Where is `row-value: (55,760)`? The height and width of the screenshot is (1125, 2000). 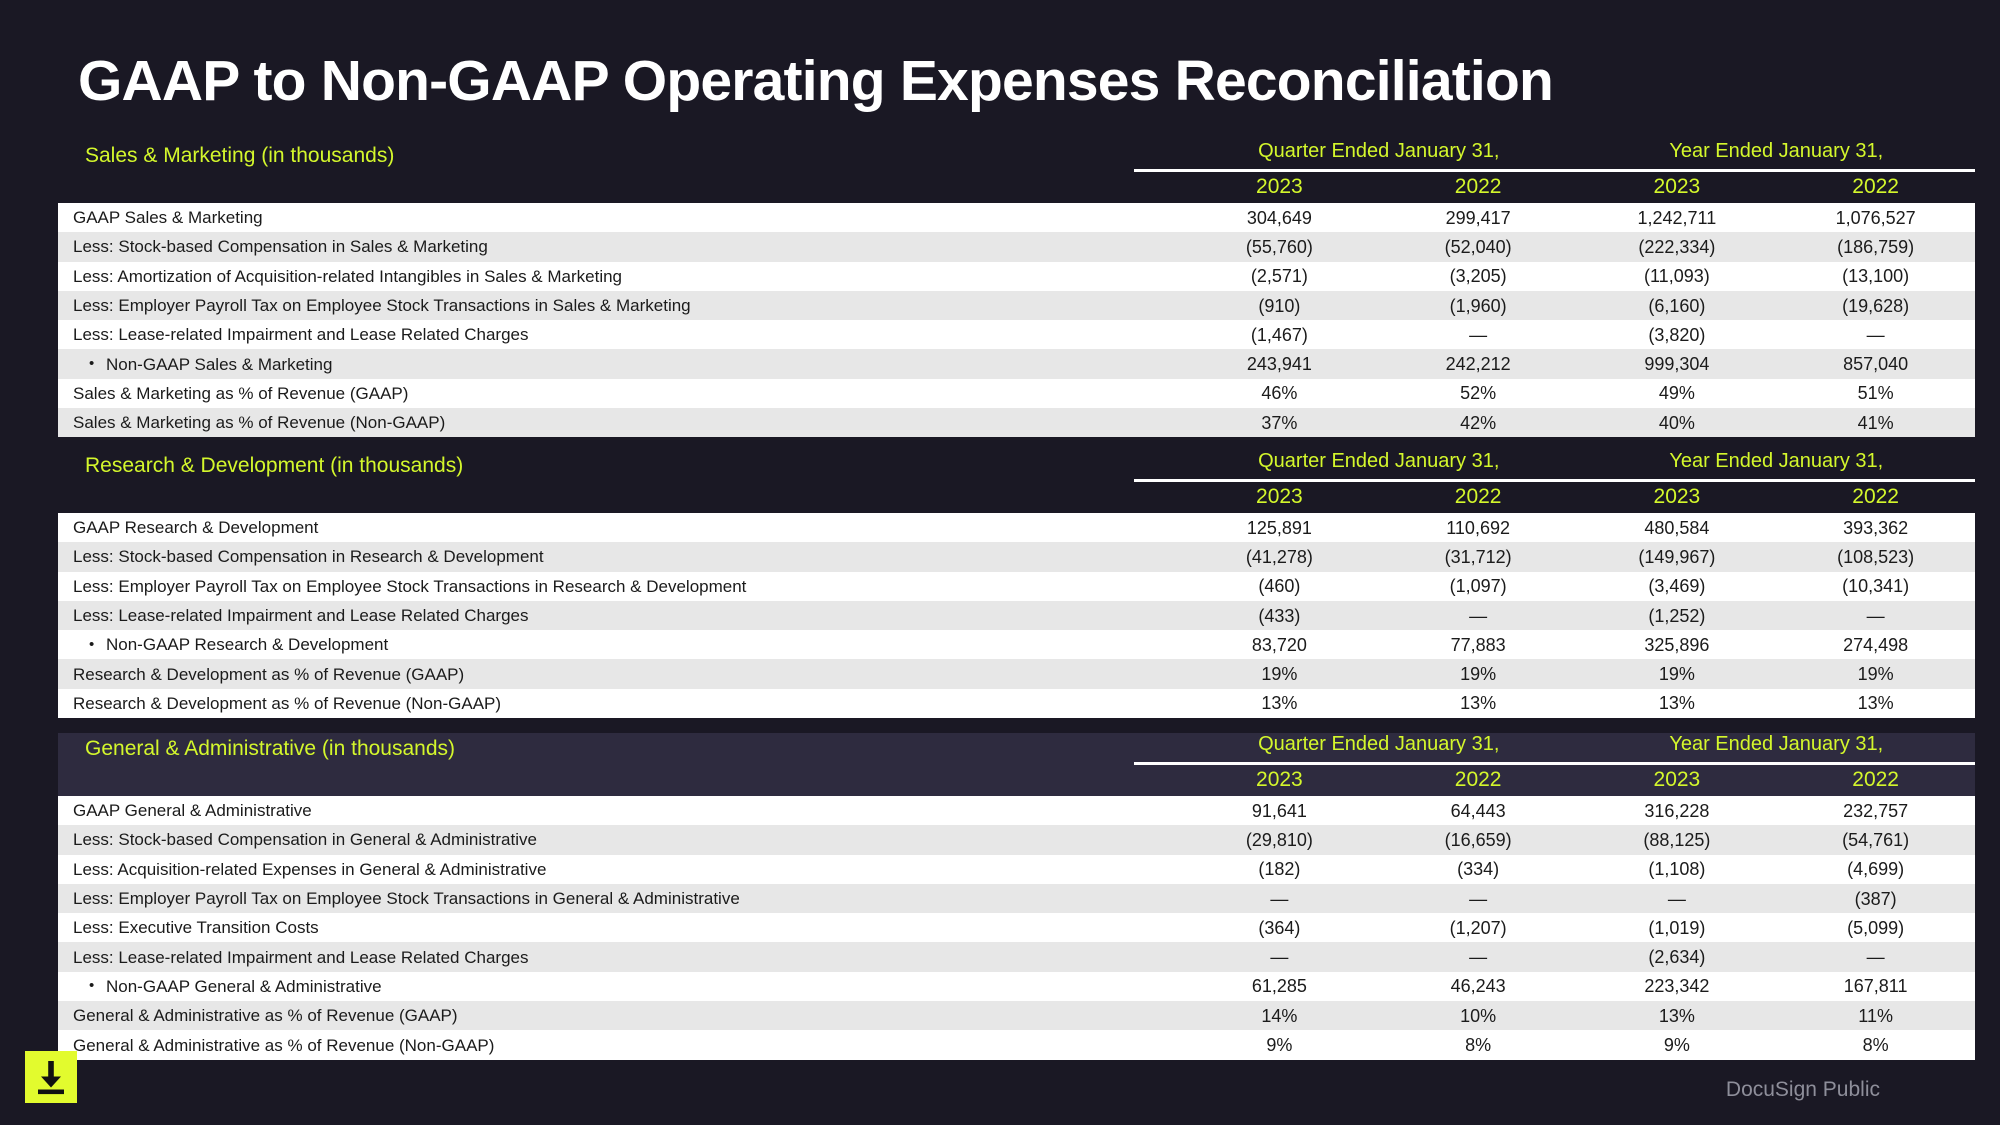
row-value: (55,760) is located at coordinates (1279, 246).